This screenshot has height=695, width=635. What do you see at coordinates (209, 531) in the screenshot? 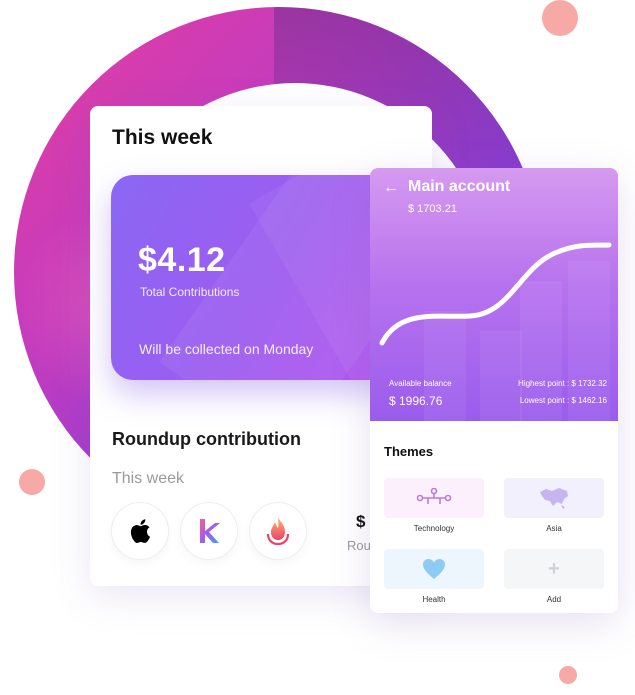
I see `k-app-icon` at bounding box center [209, 531].